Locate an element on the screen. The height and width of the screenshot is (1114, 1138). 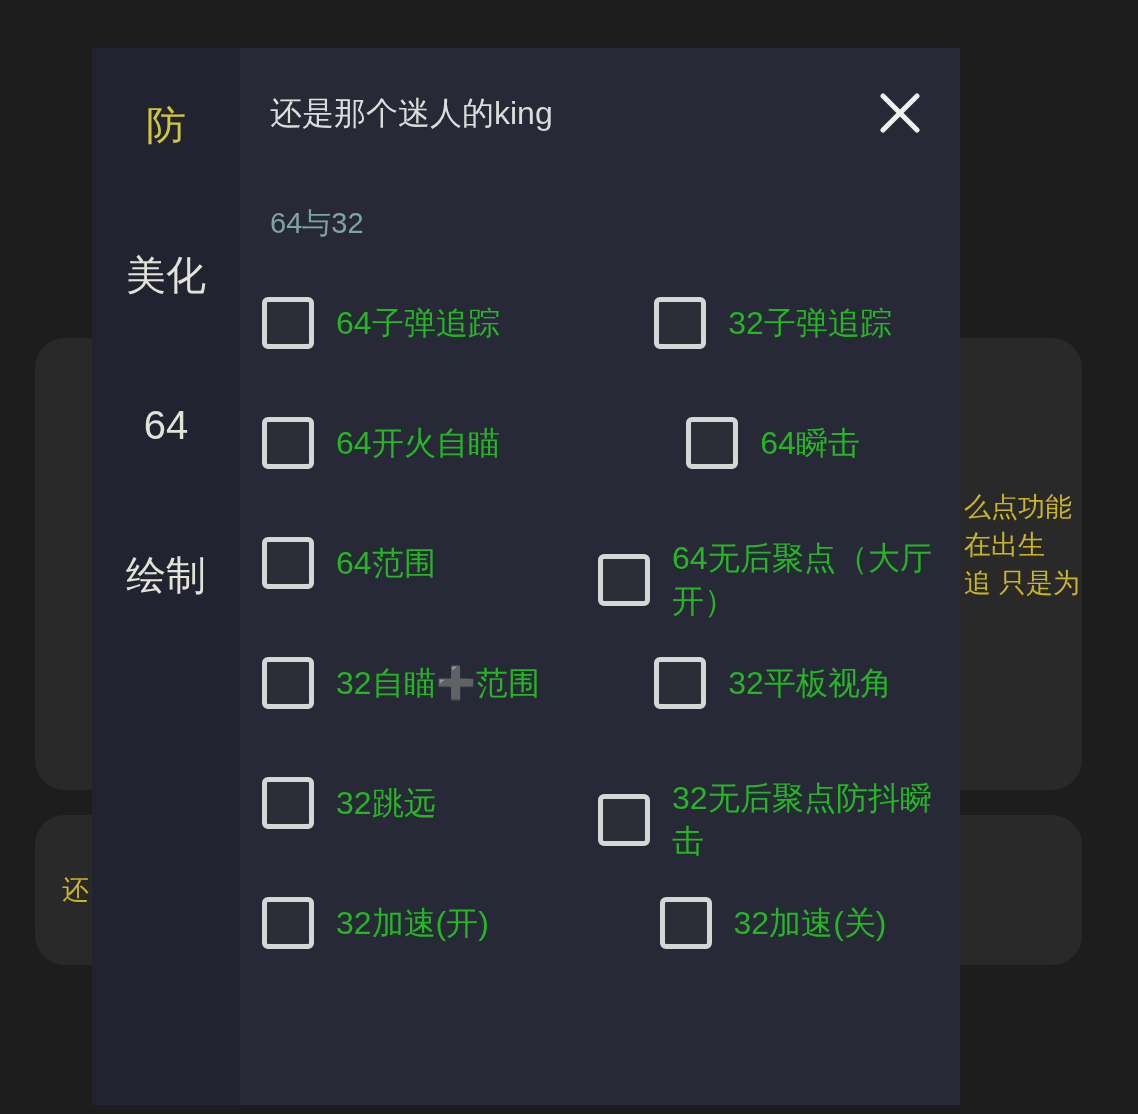
section-title: 64与32 is located at coordinates (317, 223).